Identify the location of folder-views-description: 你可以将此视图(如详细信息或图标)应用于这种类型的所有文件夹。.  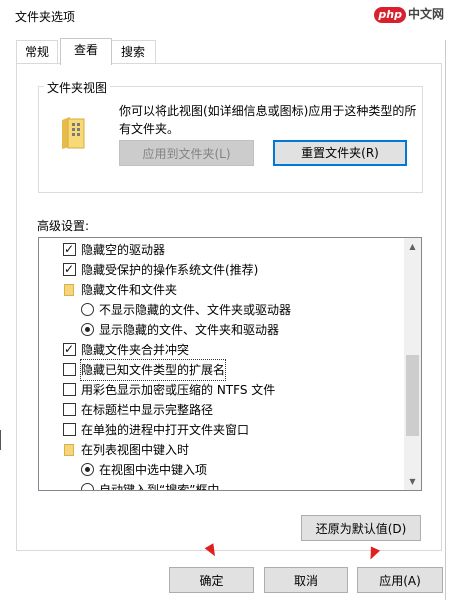
(268, 120).